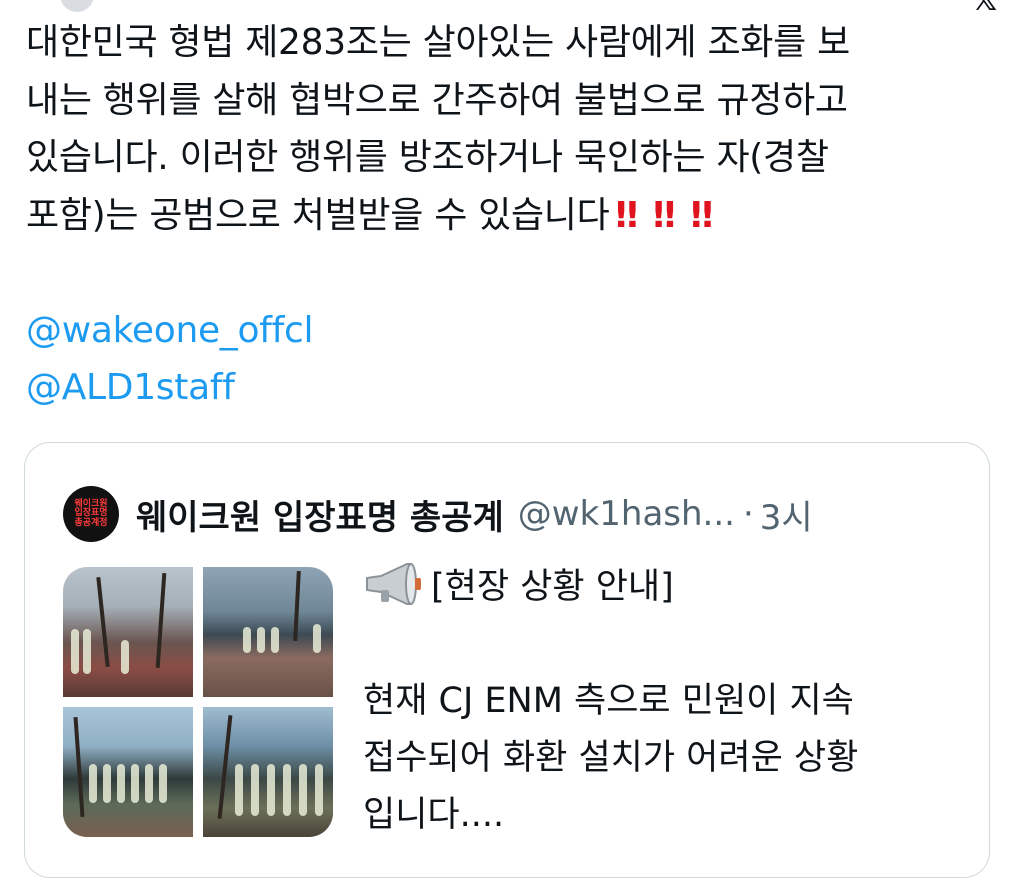 This screenshot has width=1019, height=890. I want to click on avatar-text-line: 총공계정, so click(91, 522).